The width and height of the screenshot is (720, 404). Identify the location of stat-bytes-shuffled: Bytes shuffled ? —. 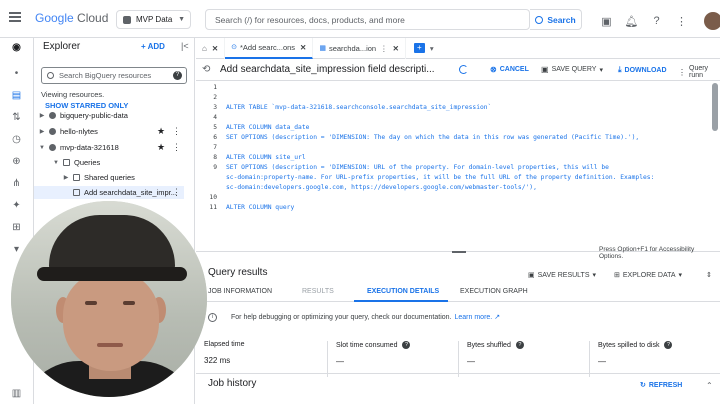
(522, 359).